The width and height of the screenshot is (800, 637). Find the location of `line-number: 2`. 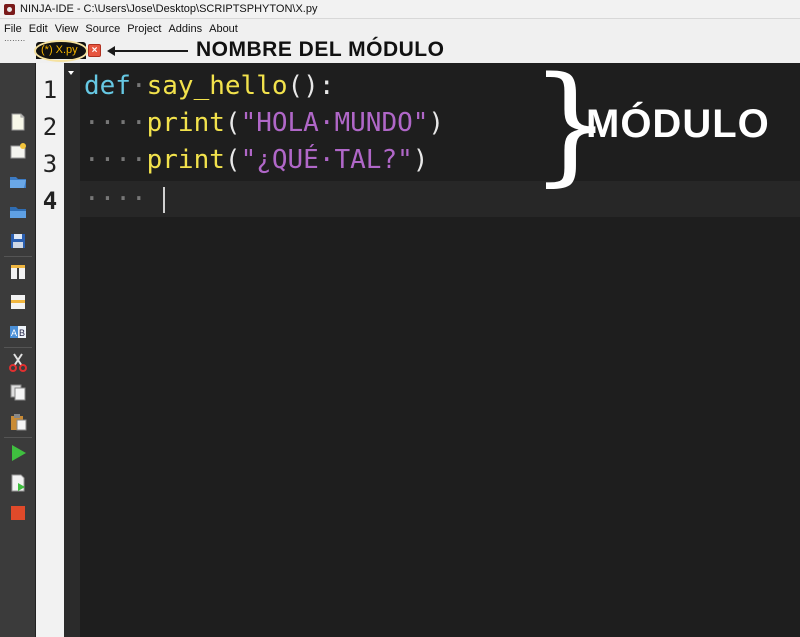

line-number: 2 is located at coordinates (50, 127).